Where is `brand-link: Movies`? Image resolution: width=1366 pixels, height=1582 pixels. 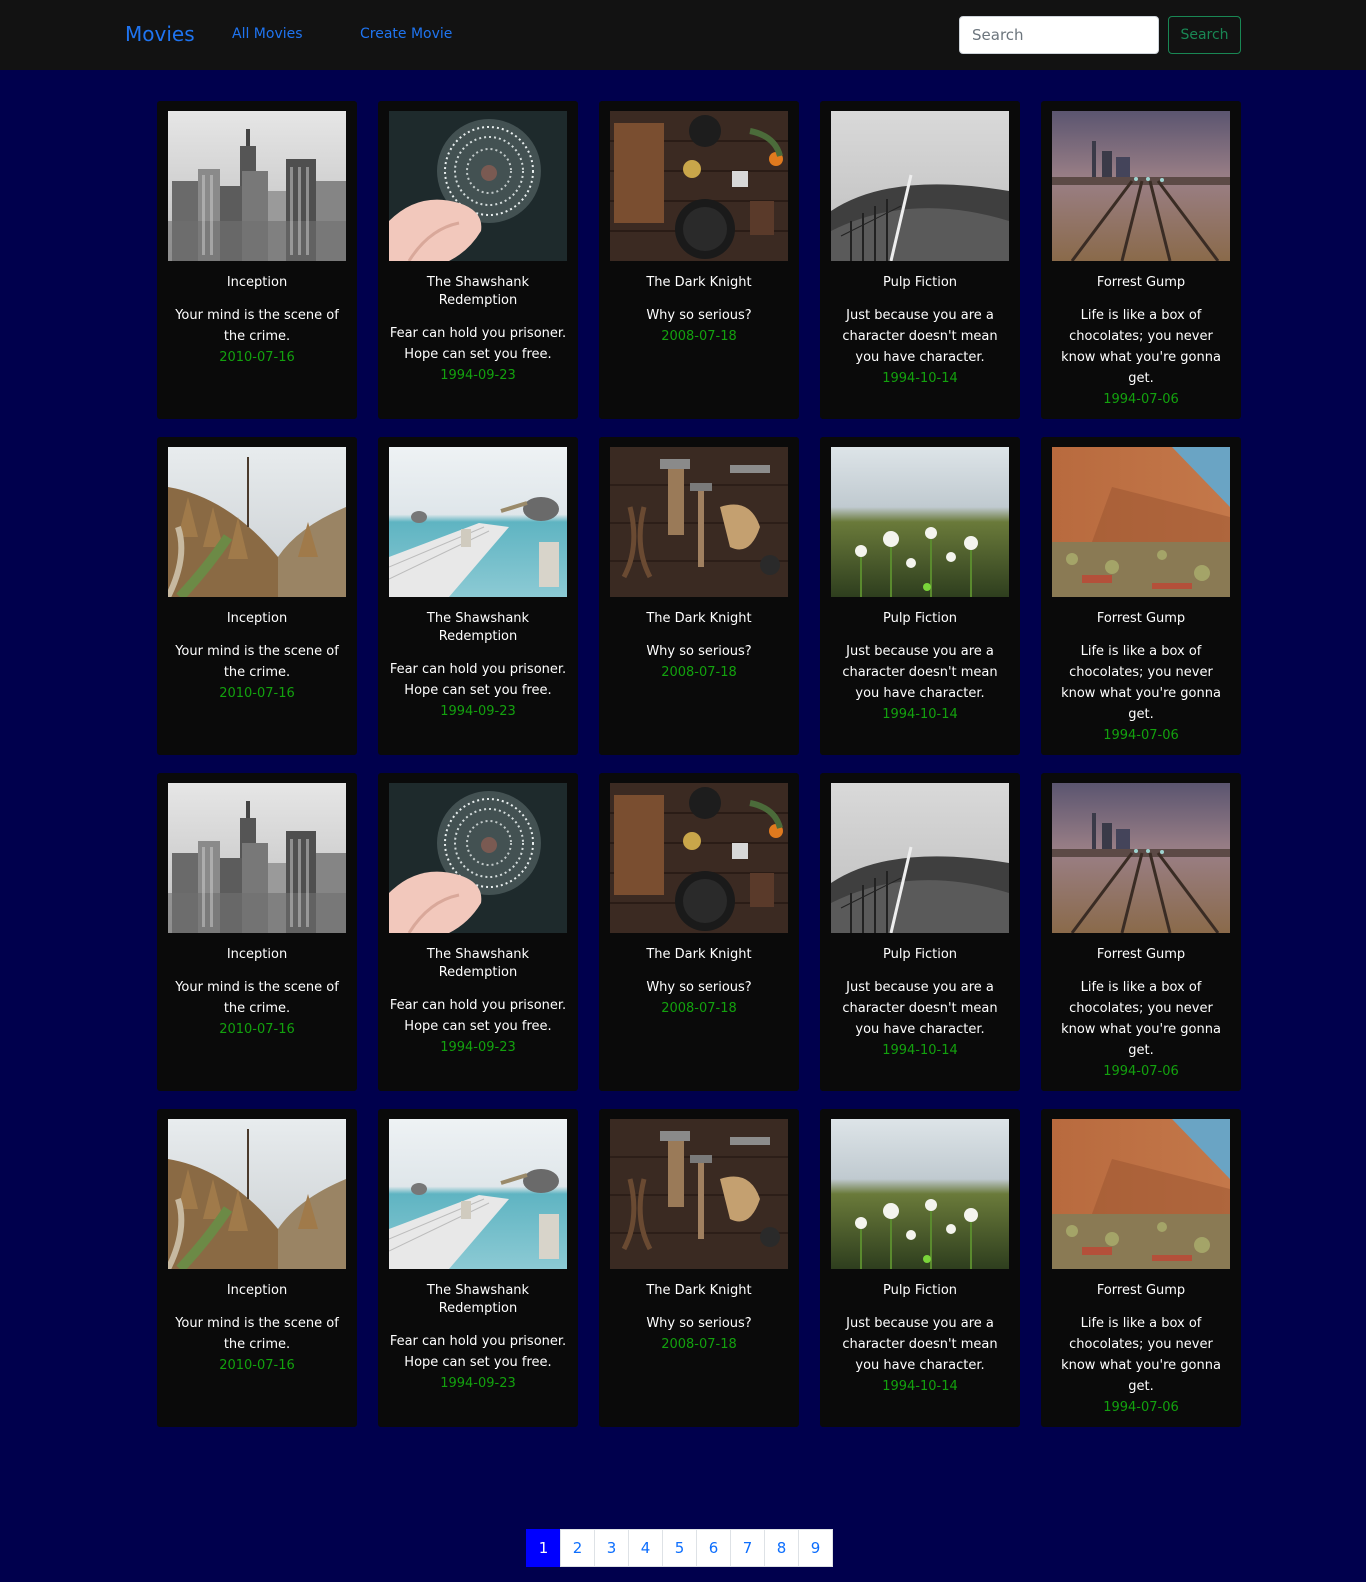
brand-link: Movies is located at coordinates (160, 34).